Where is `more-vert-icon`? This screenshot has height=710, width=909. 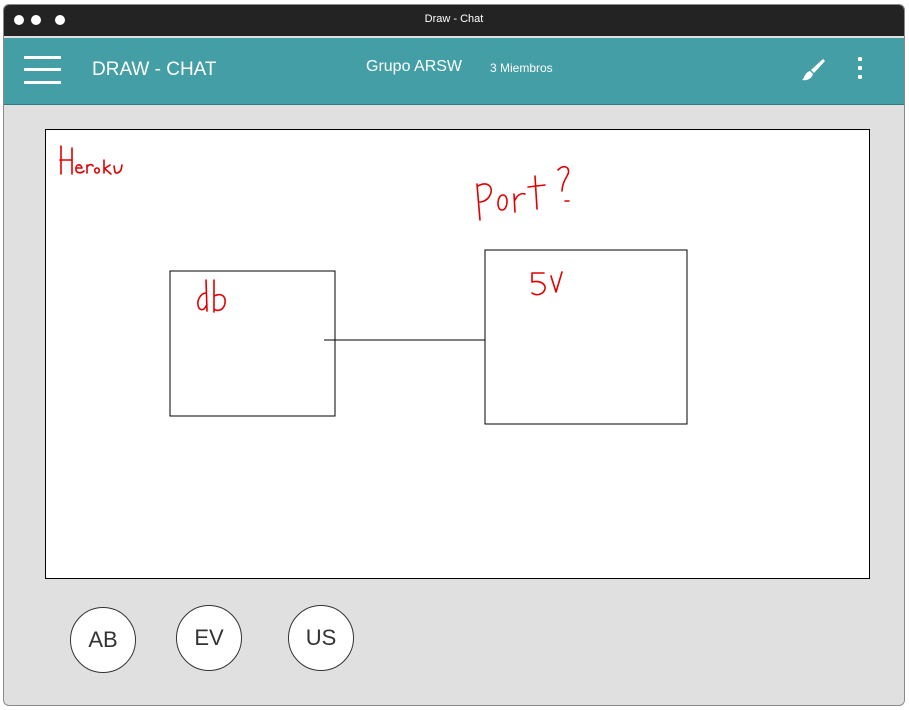
more-vert-icon is located at coordinates (860, 69).